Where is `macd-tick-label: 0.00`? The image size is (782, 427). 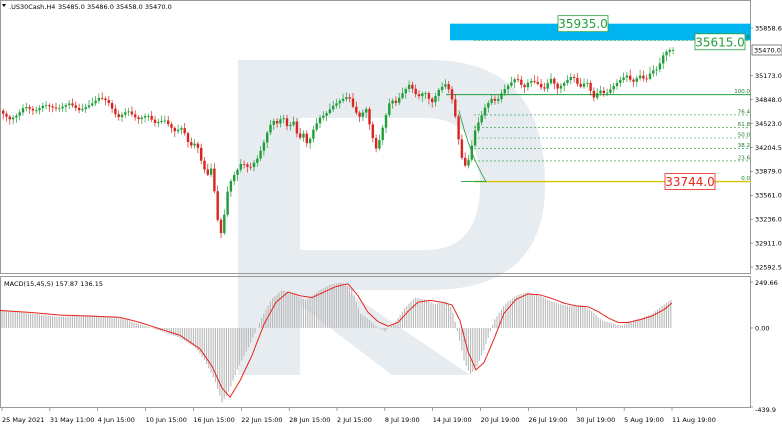 macd-tick-label: 0.00 is located at coordinates (762, 328).